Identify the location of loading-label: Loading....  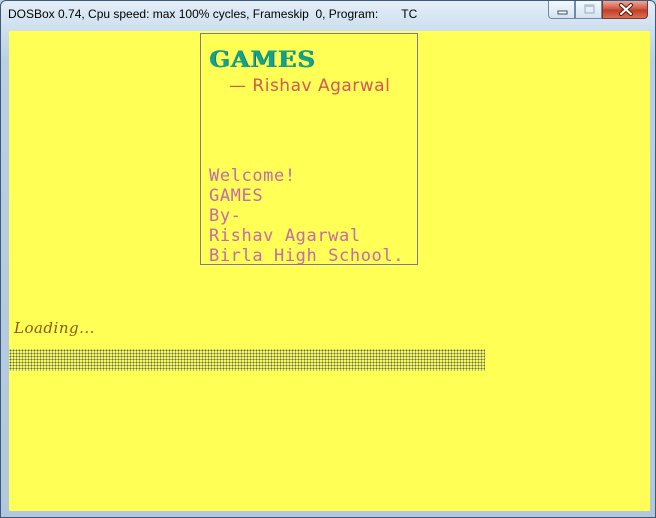
(54, 328).